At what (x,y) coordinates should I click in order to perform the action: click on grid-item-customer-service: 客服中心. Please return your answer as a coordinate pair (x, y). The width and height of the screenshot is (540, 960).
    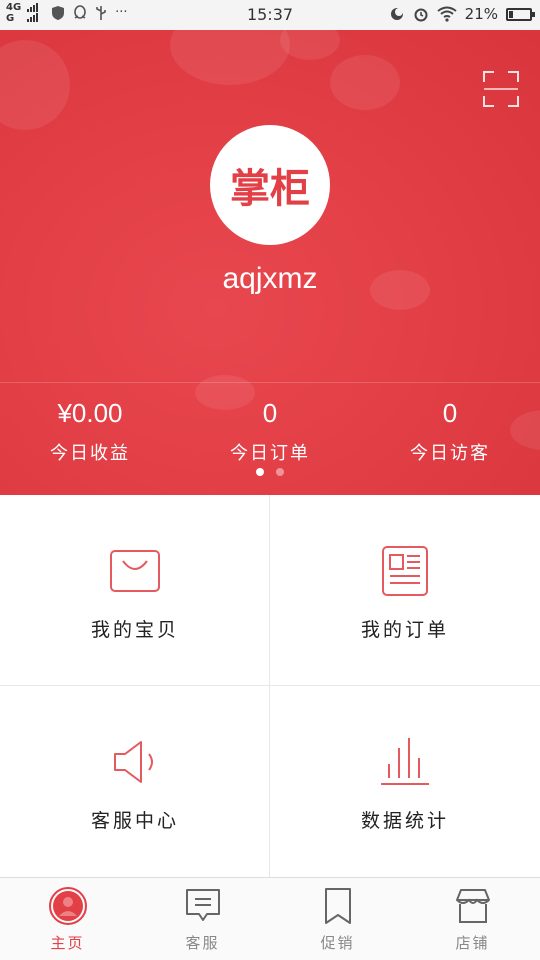
    Looking at the image, I should click on (135, 781).